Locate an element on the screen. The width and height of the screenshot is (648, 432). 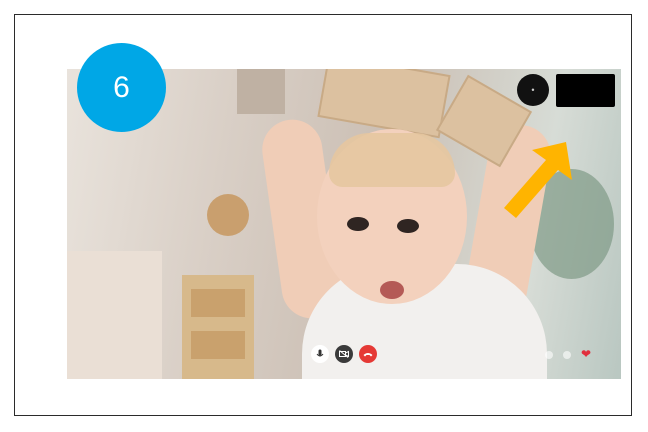
self-view-avatar: • is located at coordinates (533, 90).